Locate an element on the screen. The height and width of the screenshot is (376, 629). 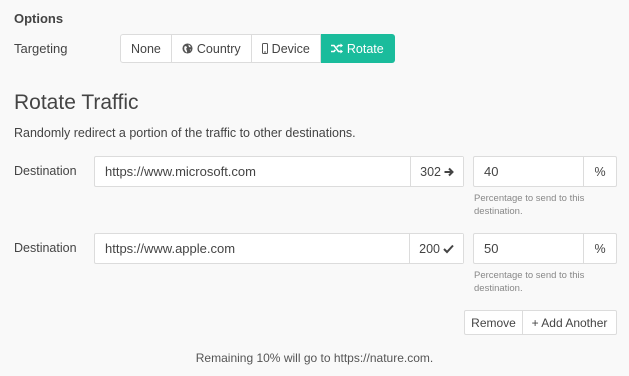
percentage-group-1: % is located at coordinates (545, 171).